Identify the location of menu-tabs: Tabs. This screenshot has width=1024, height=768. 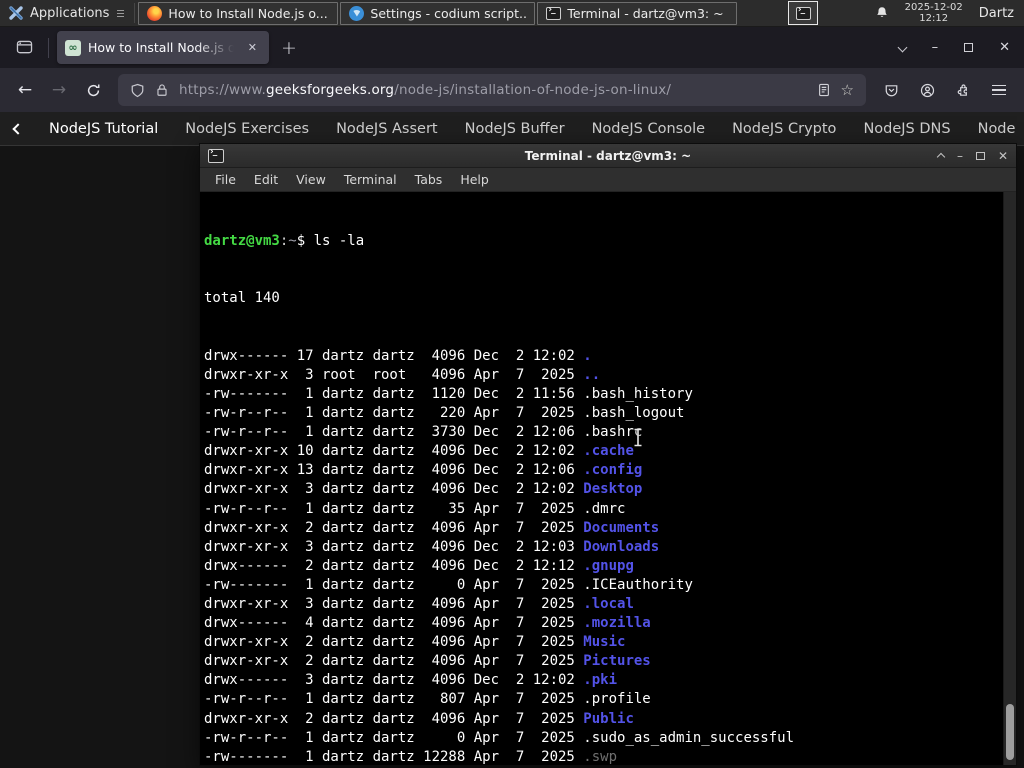
(429, 179).